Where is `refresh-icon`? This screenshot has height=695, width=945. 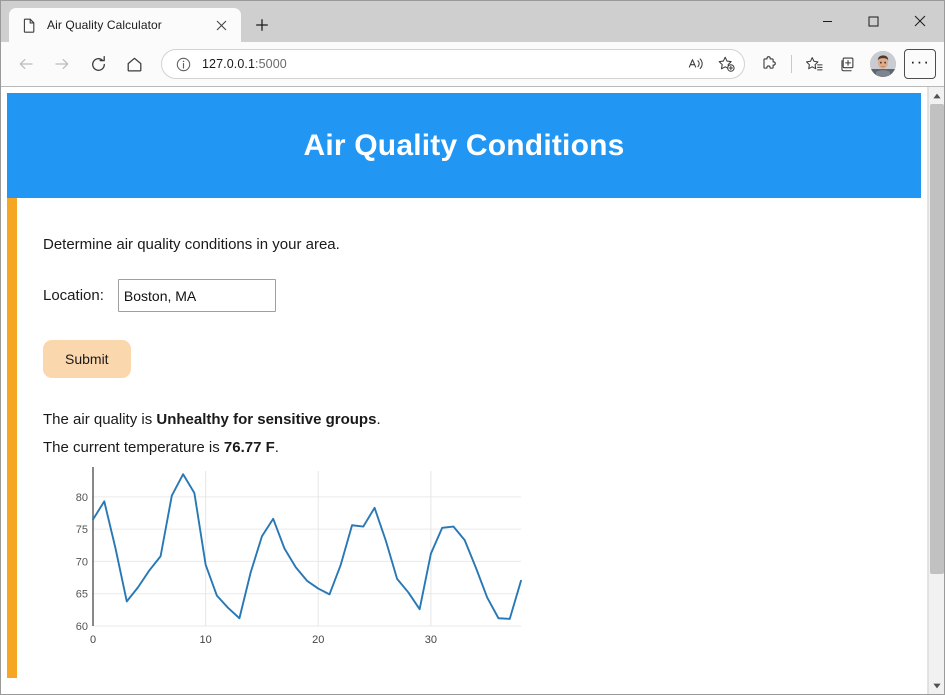 refresh-icon is located at coordinates (98, 64).